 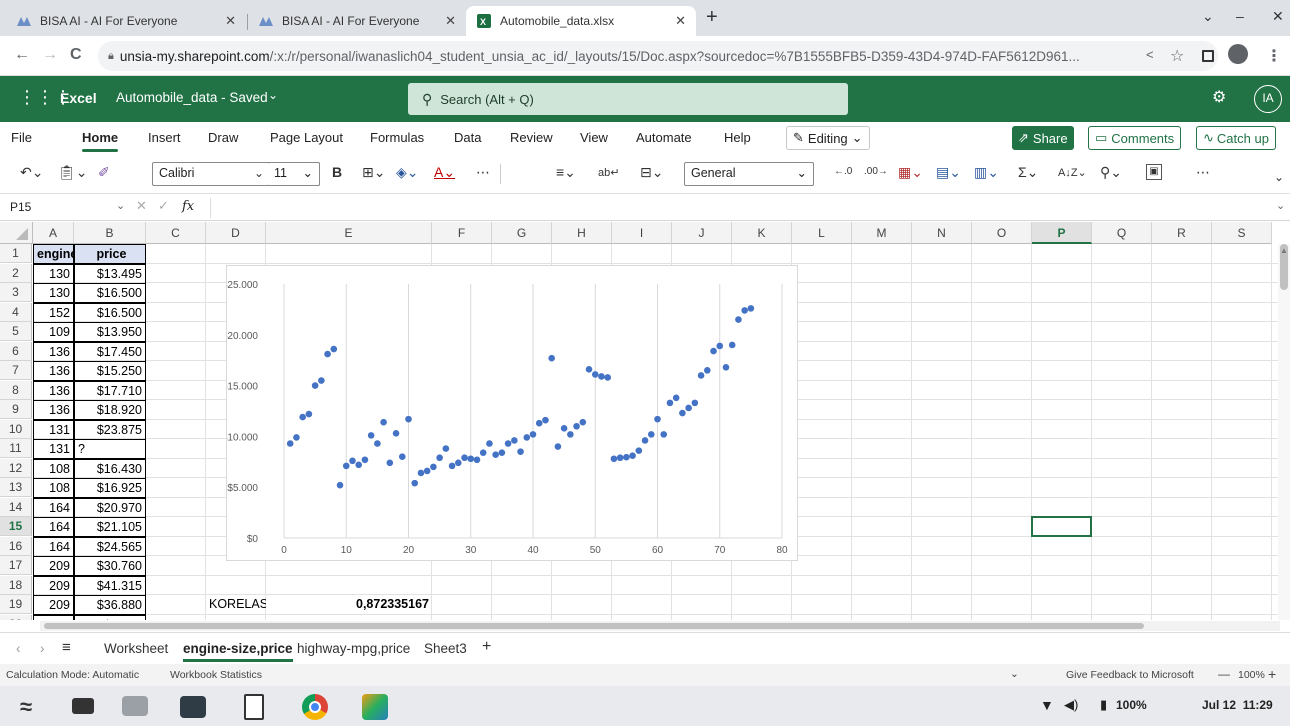 What do you see at coordinates (531, 137) in the screenshot?
I see `tab-review: Review` at bounding box center [531, 137].